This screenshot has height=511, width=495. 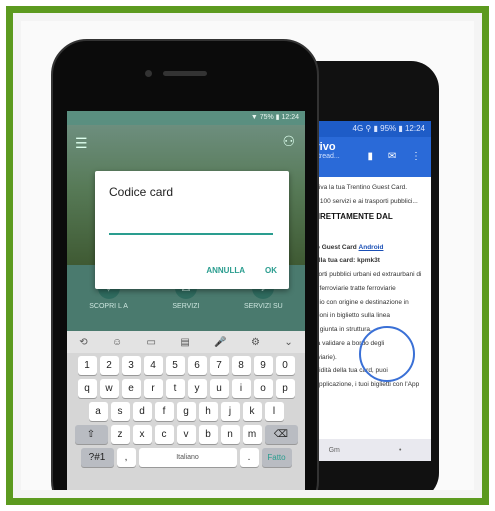 I want to click on card-code-input, so click(x=191, y=225).